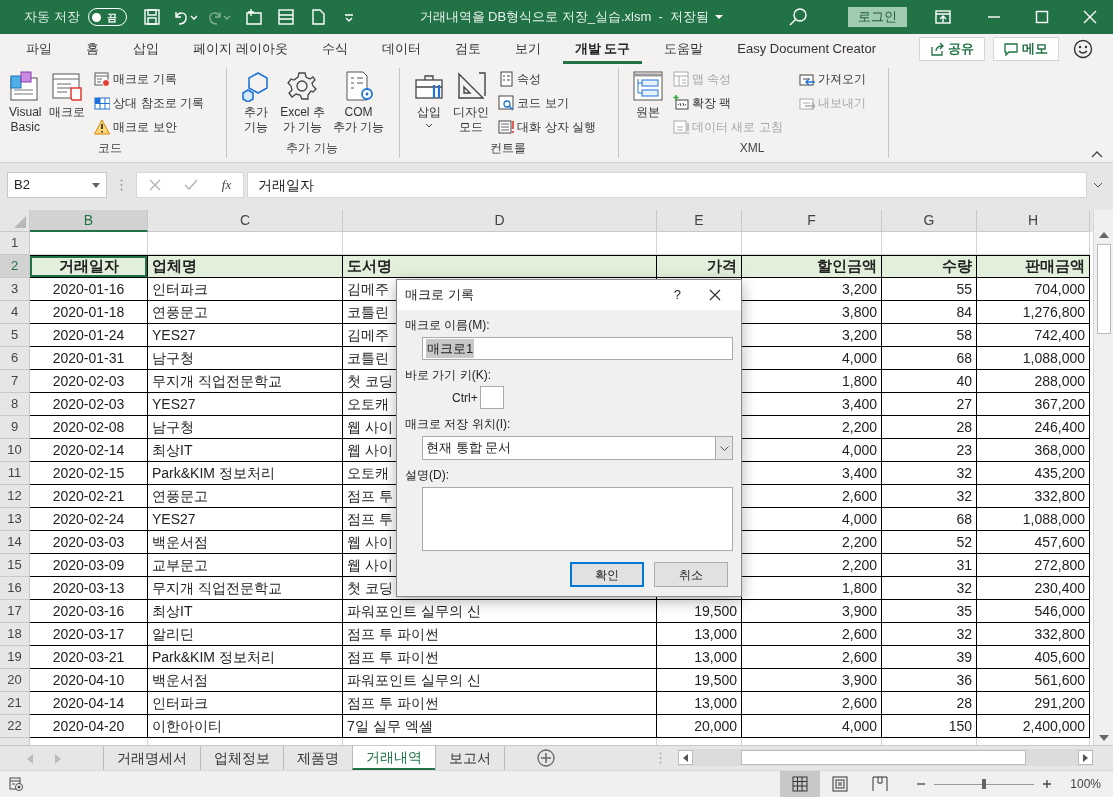 The height and width of the screenshot is (797, 1113). What do you see at coordinates (952, 49) in the screenshot?
I see `share-button: 공유` at bounding box center [952, 49].